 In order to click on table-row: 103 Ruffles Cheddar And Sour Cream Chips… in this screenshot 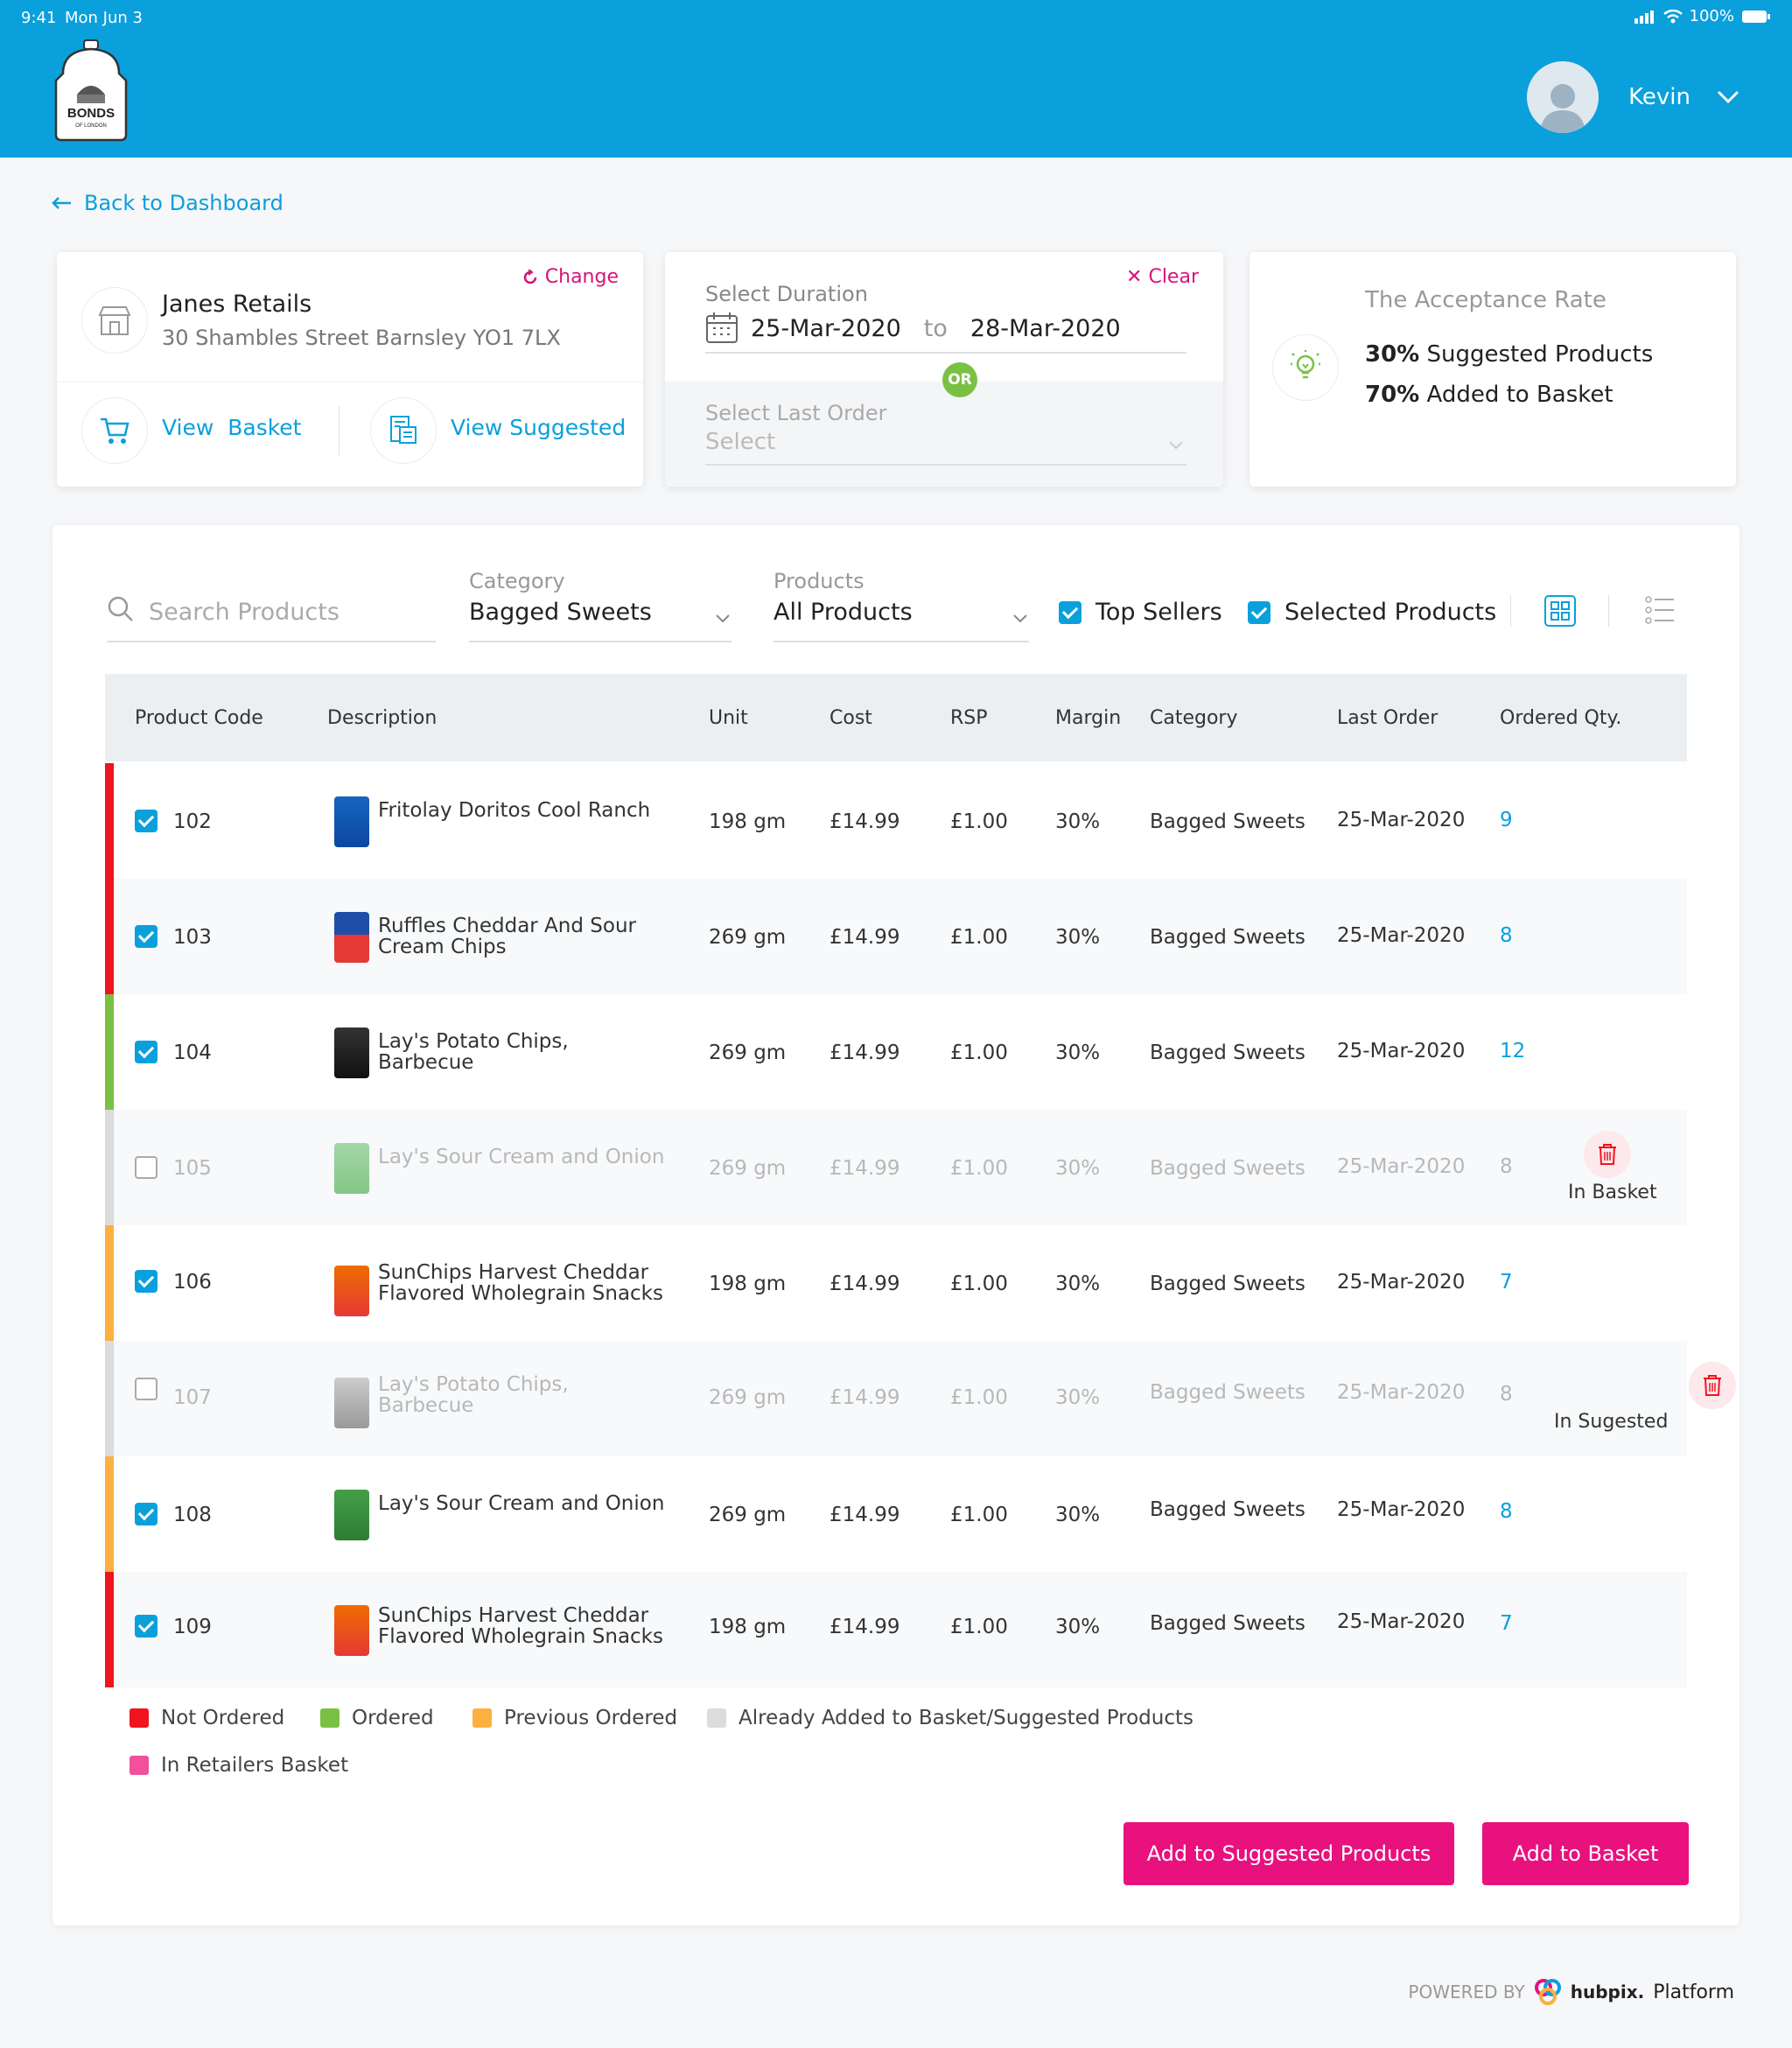, I will do `click(896, 936)`.